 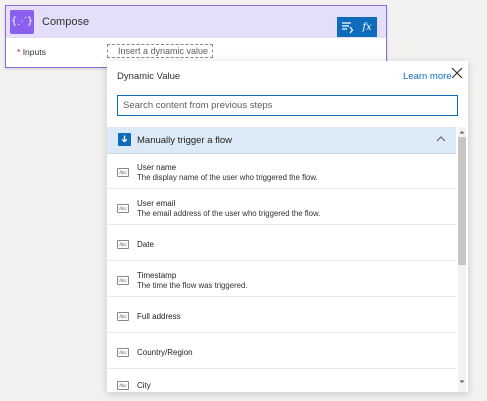 What do you see at coordinates (281, 315) in the screenshot?
I see `list-item-full-address: Abc Full address` at bounding box center [281, 315].